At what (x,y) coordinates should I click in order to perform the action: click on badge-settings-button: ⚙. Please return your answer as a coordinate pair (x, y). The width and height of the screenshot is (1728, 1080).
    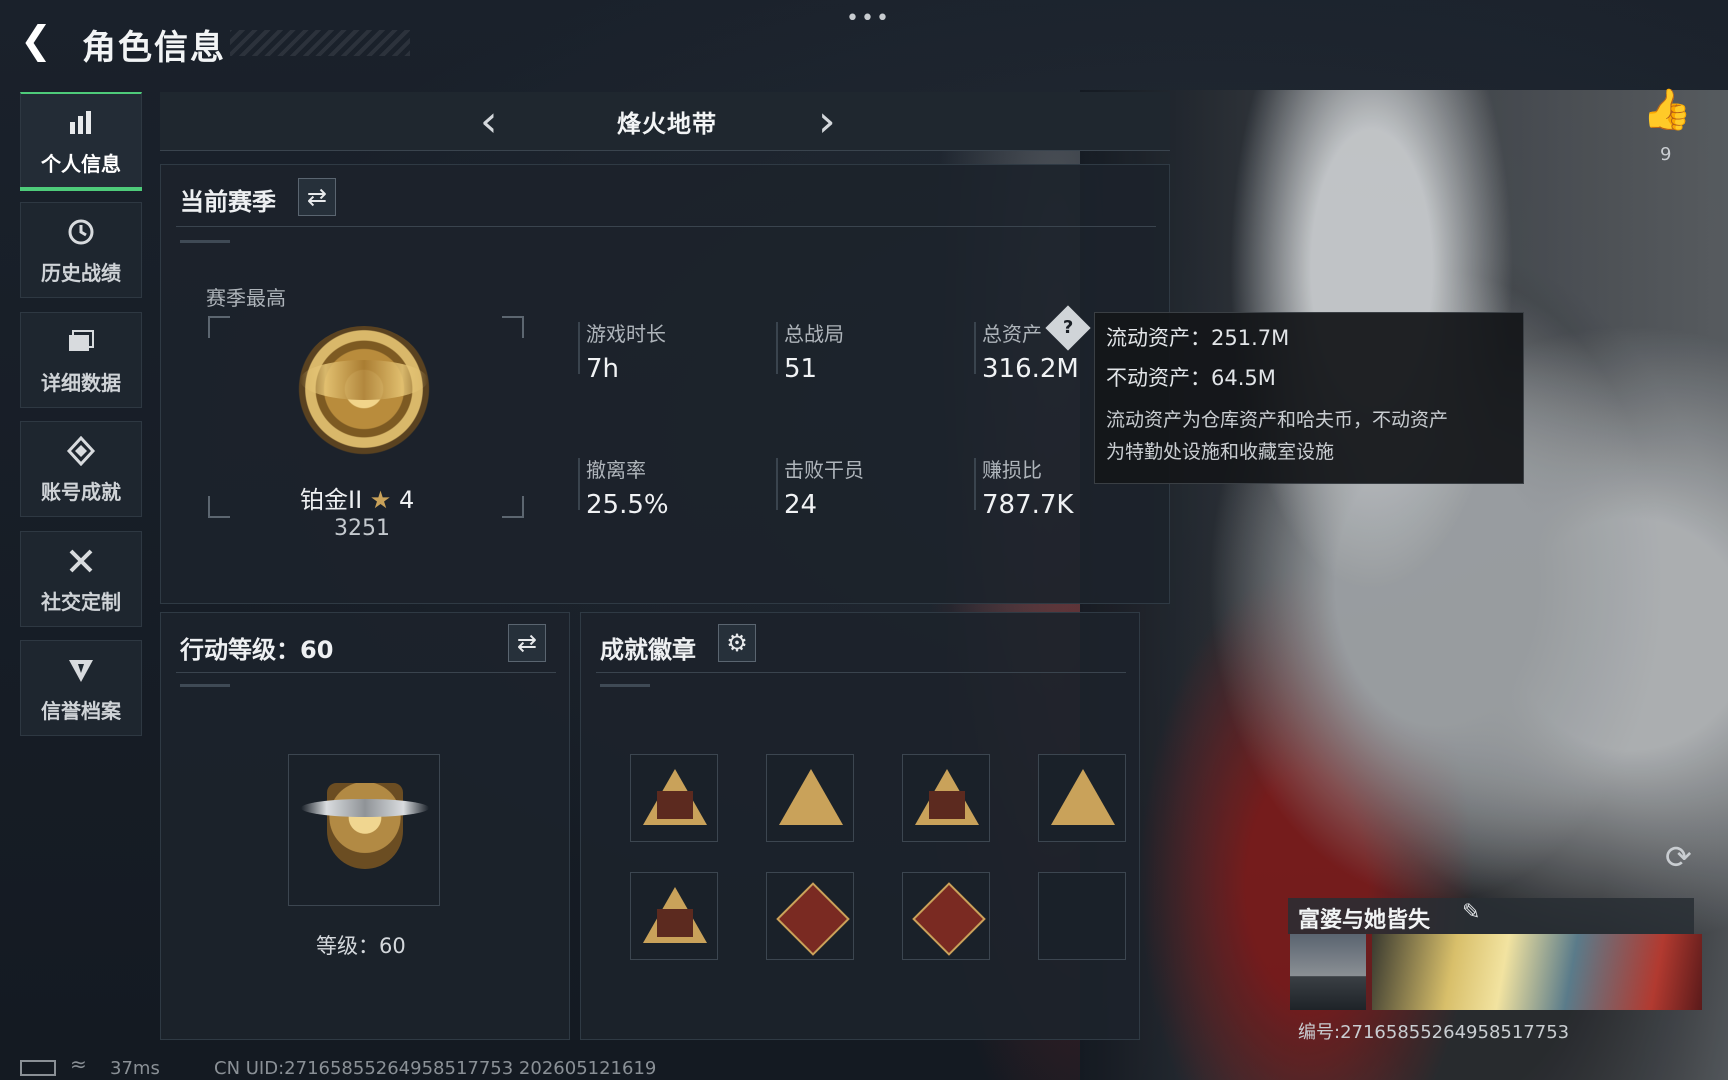
    Looking at the image, I should click on (737, 643).